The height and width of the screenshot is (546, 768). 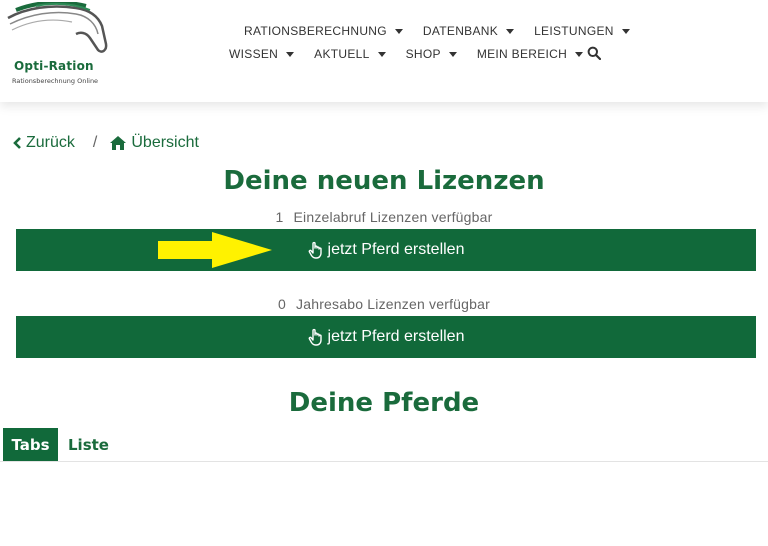 I want to click on horse-head-icon, so click(x=57, y=27).